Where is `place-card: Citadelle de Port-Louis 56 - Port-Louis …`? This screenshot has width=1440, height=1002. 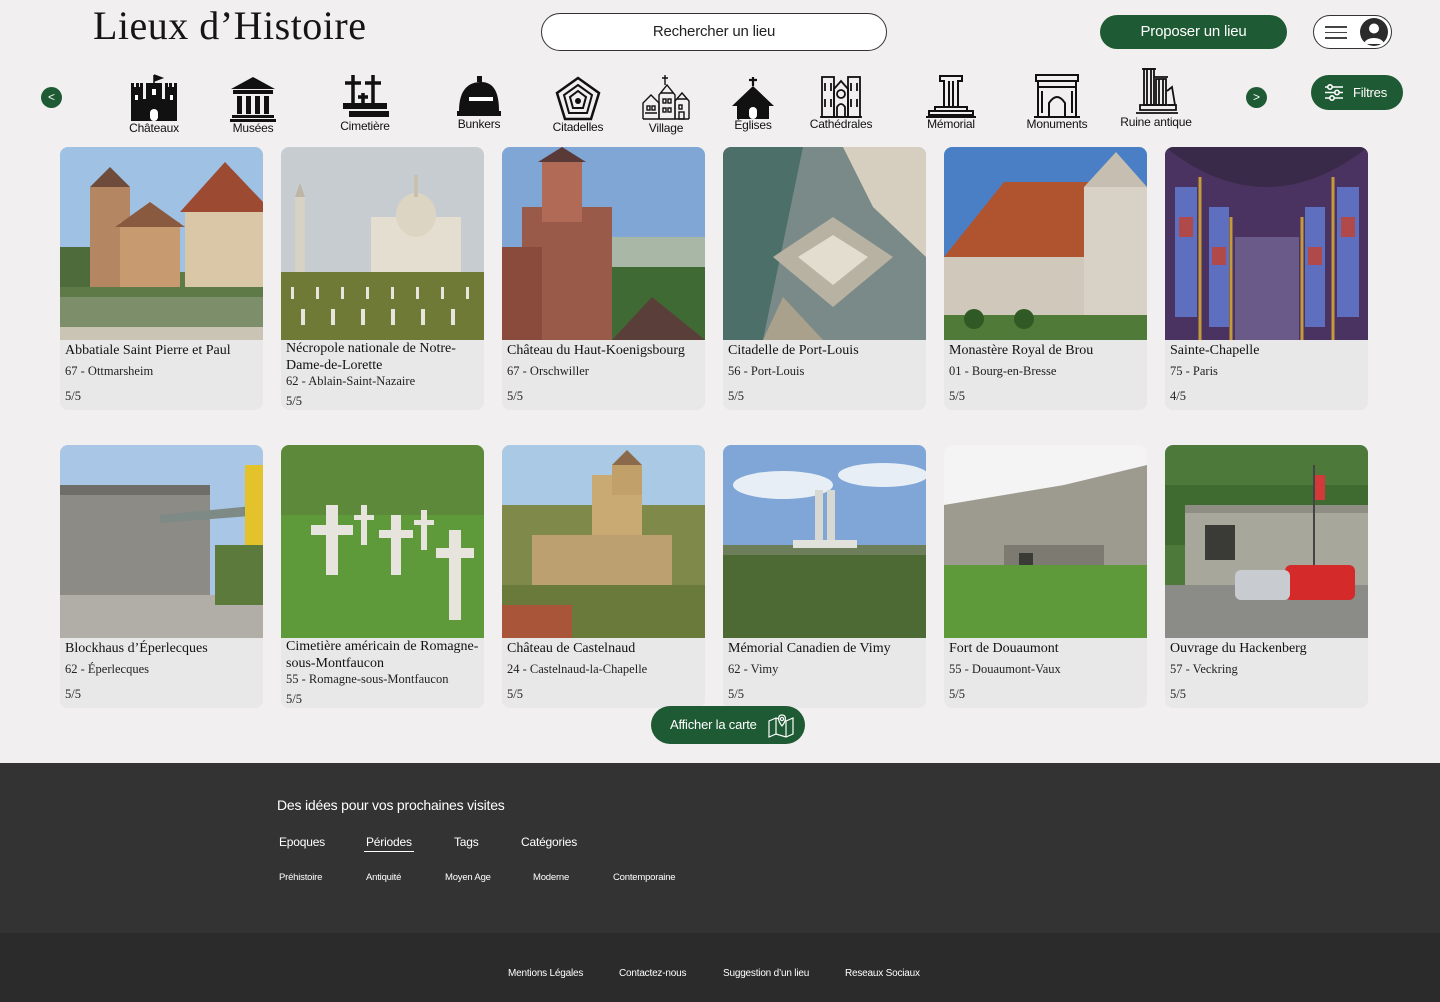 place-card: Citadelle de Port-Louis 56 - Port-Louis … is located at coordinates (824, 278).